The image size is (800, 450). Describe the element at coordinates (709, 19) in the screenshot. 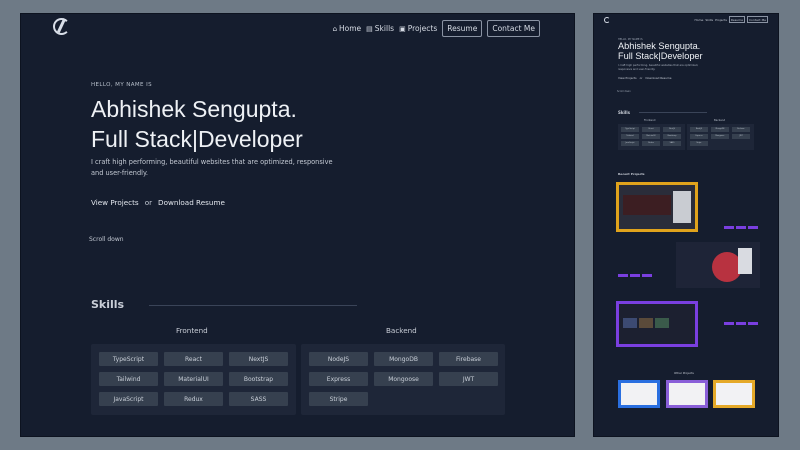

I see `preview-nav-skills: Skills` at that location.